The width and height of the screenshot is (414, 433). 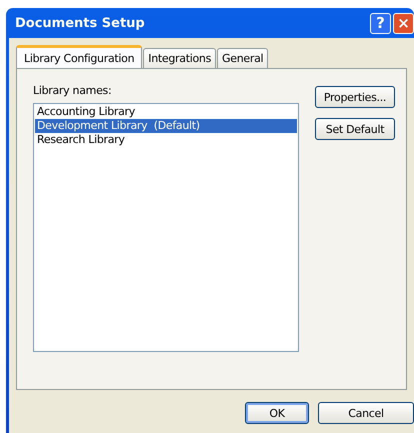 I want to click on help-button: ?, so click(x=380, y=23).